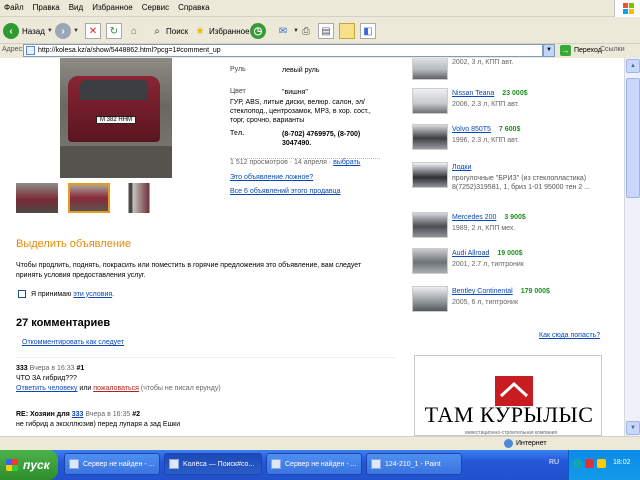 This screenshot has height=480, width=640. I want to click on home-icon: ⌂, so click(134, 31).